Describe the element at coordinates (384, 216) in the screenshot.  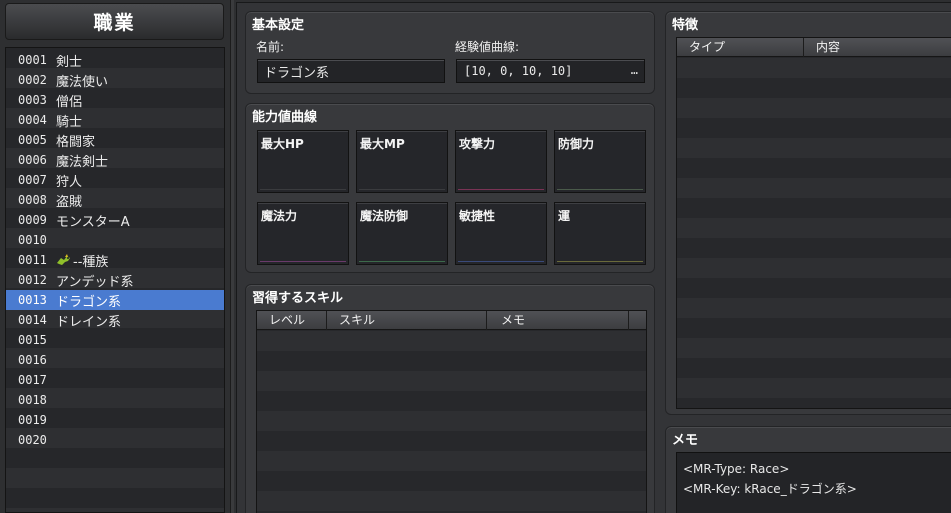
I see `param-curve-label: 魔法防御` at that location.